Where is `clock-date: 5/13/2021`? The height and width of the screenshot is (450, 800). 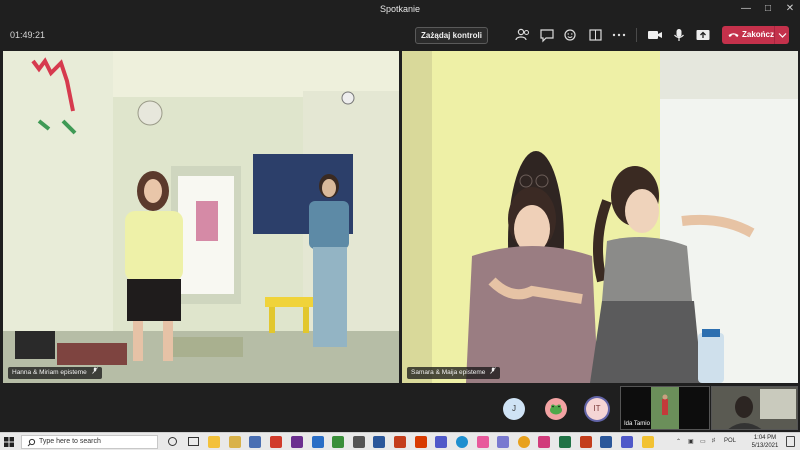 clock-date: 5/13/2021 is located at coordinates (765, 446).